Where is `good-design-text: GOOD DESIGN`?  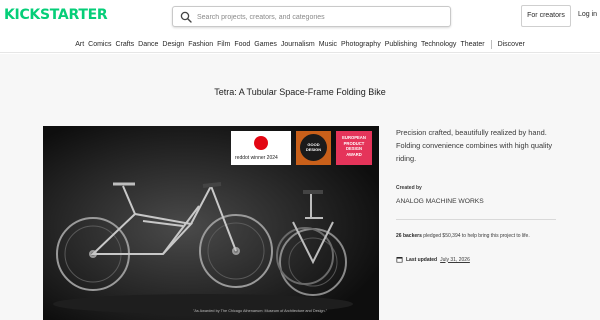 good-design-text: GOOD DESIGN is located at coordinates (313, 147).